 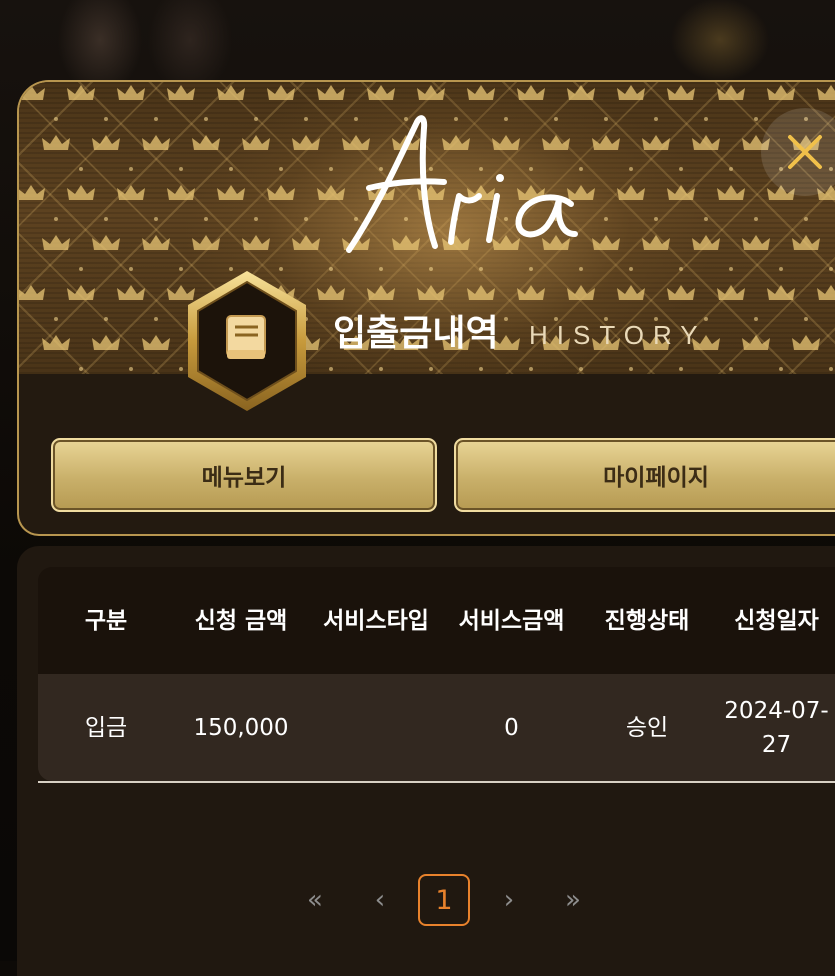 What do you see at coordinates (509, 900) in the screenshot?
I see `next-page-button: ›` at bounding box center [509, 900].